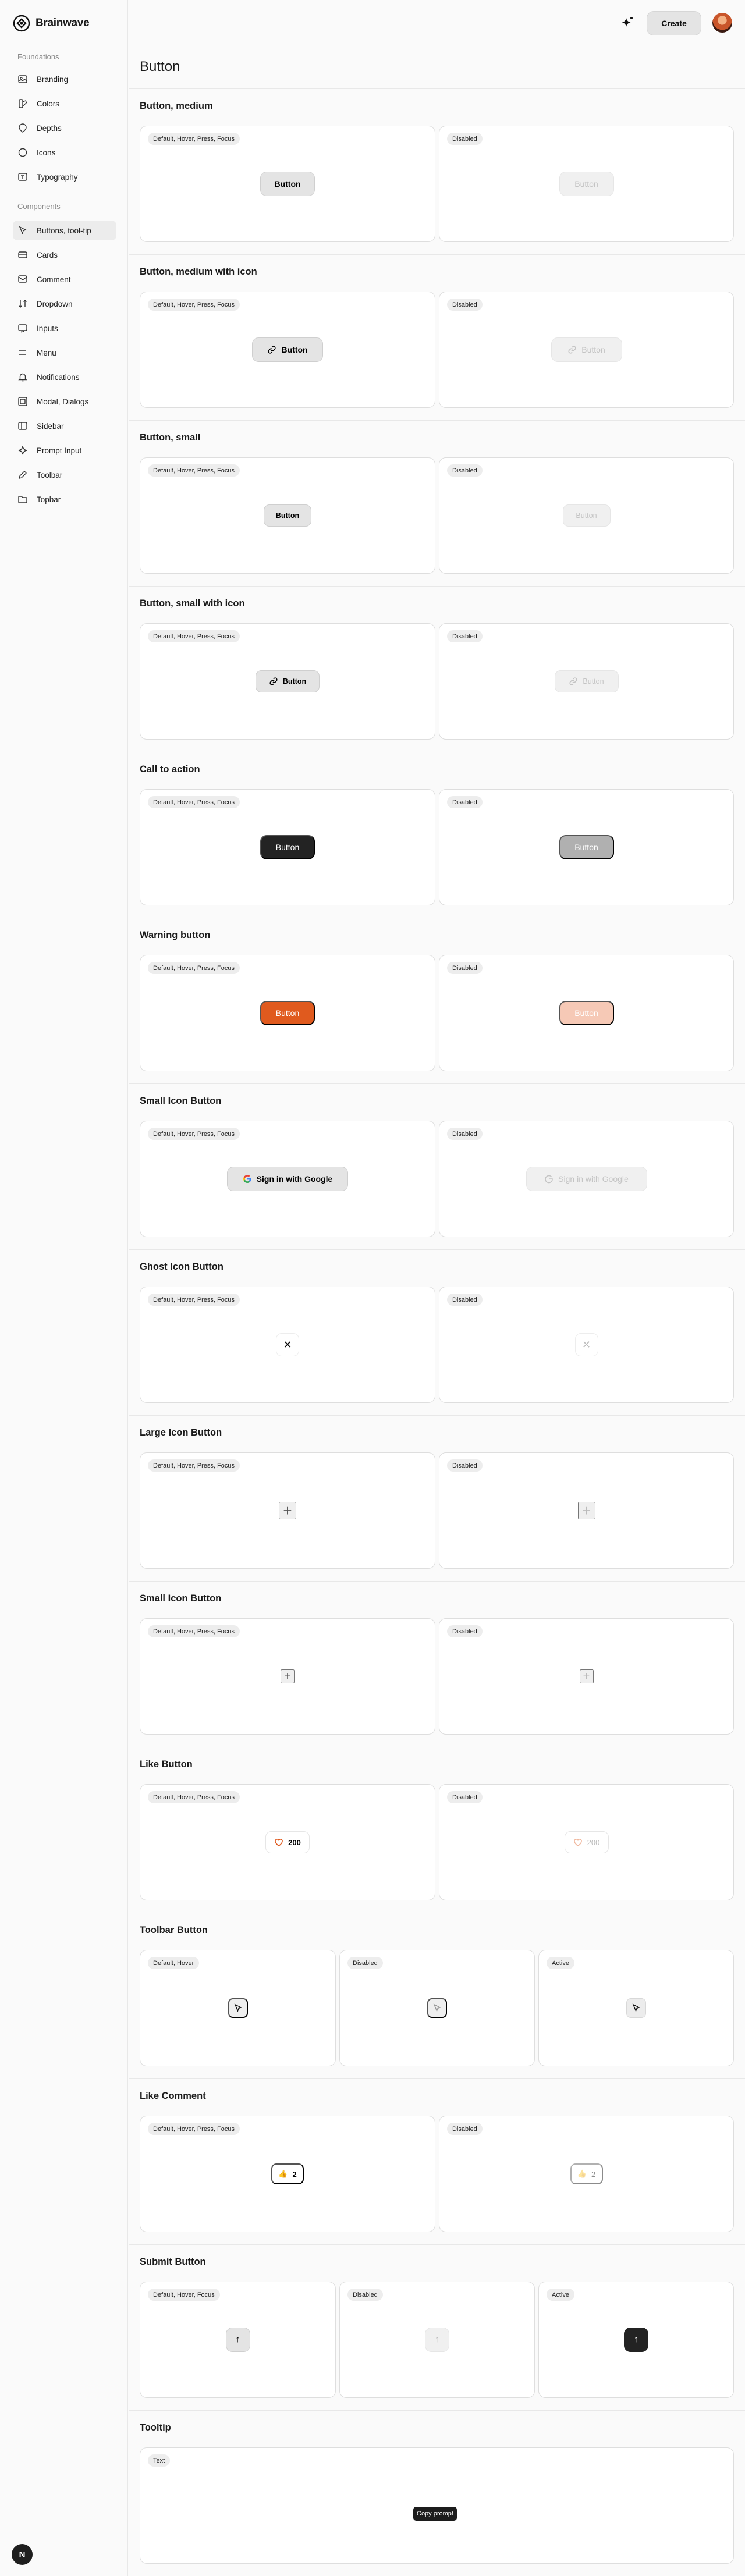 The width and height of the screenshot is (745, 2576). I want to click on section-title: Warning button, so click(175, 935).